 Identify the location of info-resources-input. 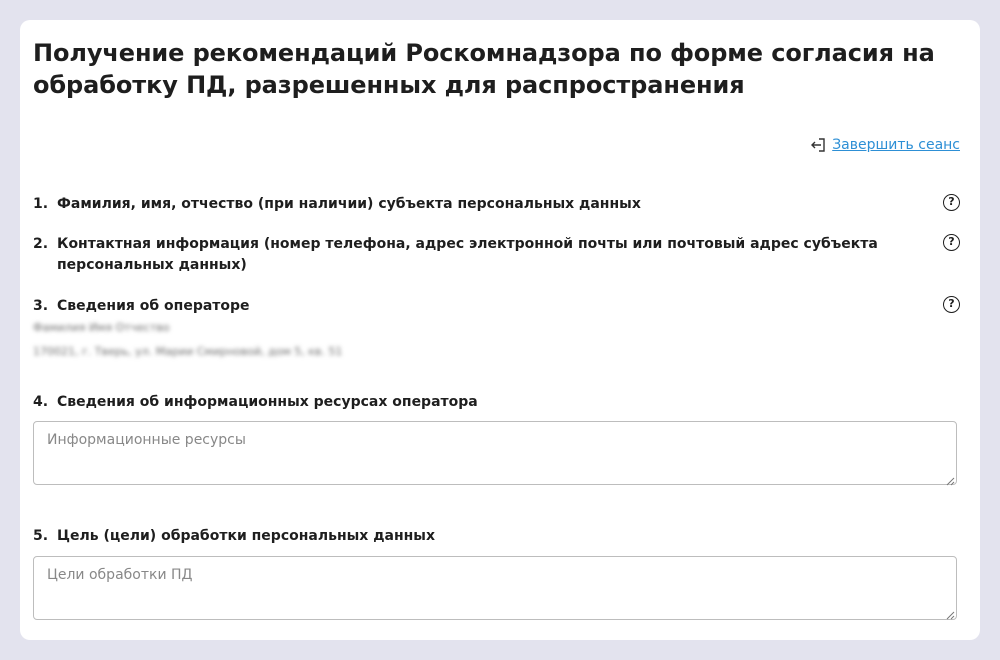
(495, 453).